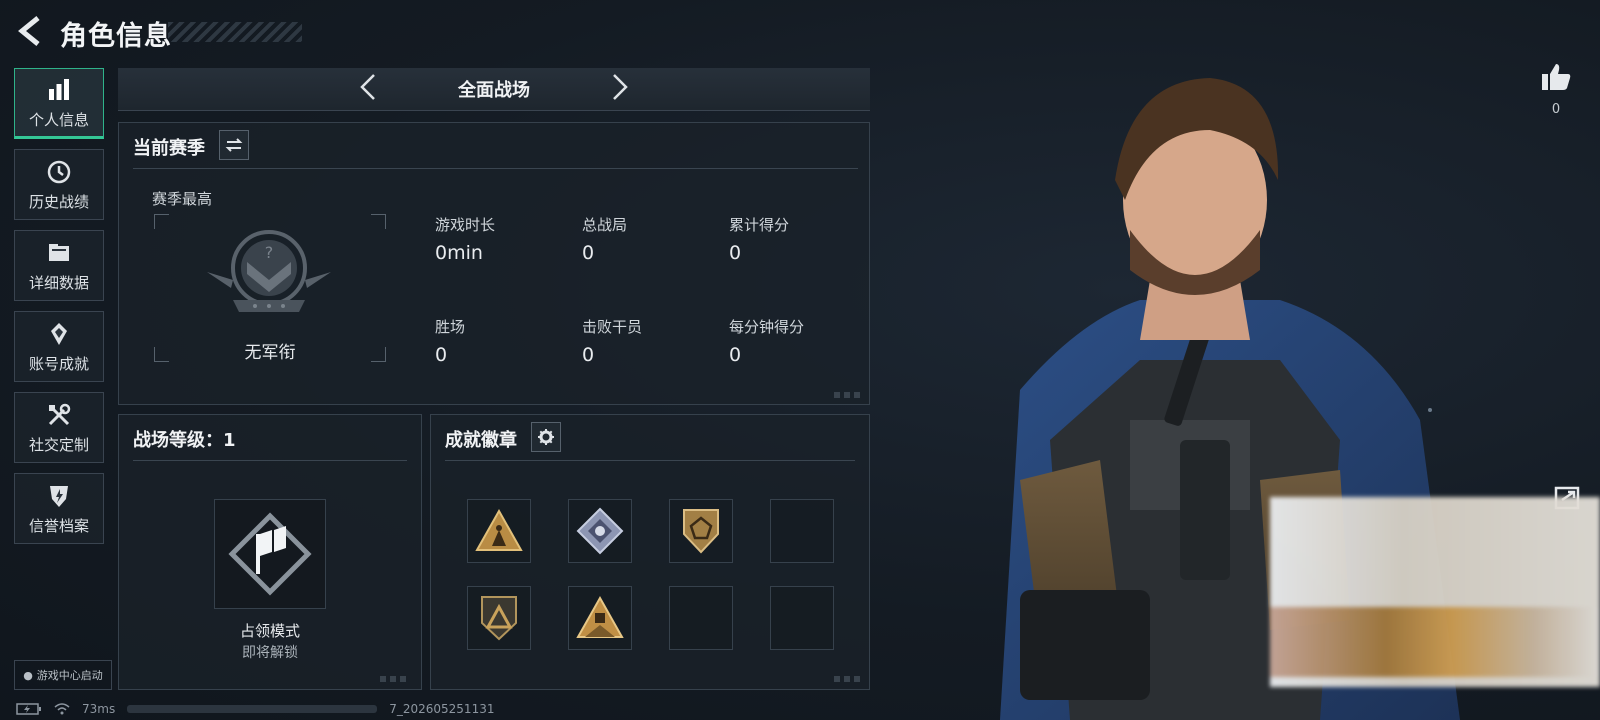 The width and height of the screenshot is (1600, 720). Describe the element at coordinates (270, 554) in the screenshot. I see `occupy-mode-flag-icon` at that location.